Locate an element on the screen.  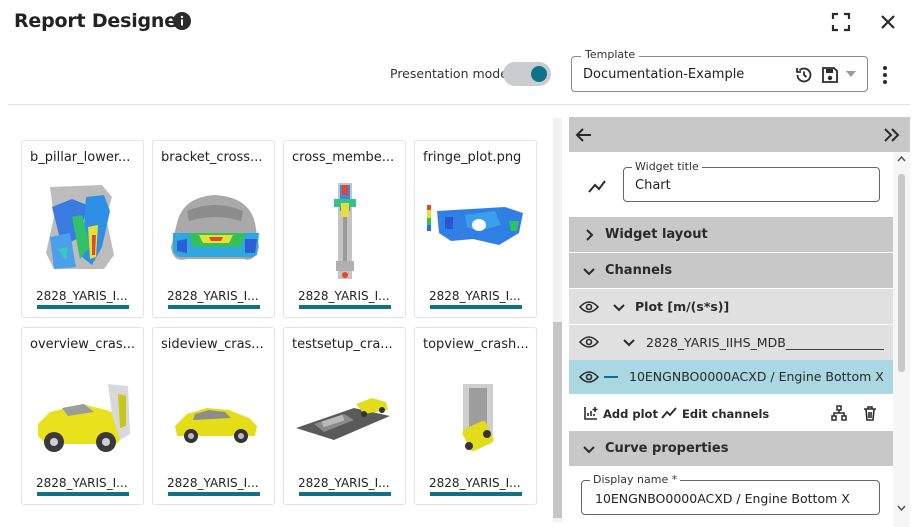
presentation-mode-label: Presentation mode is located at coordinates (449, 73).